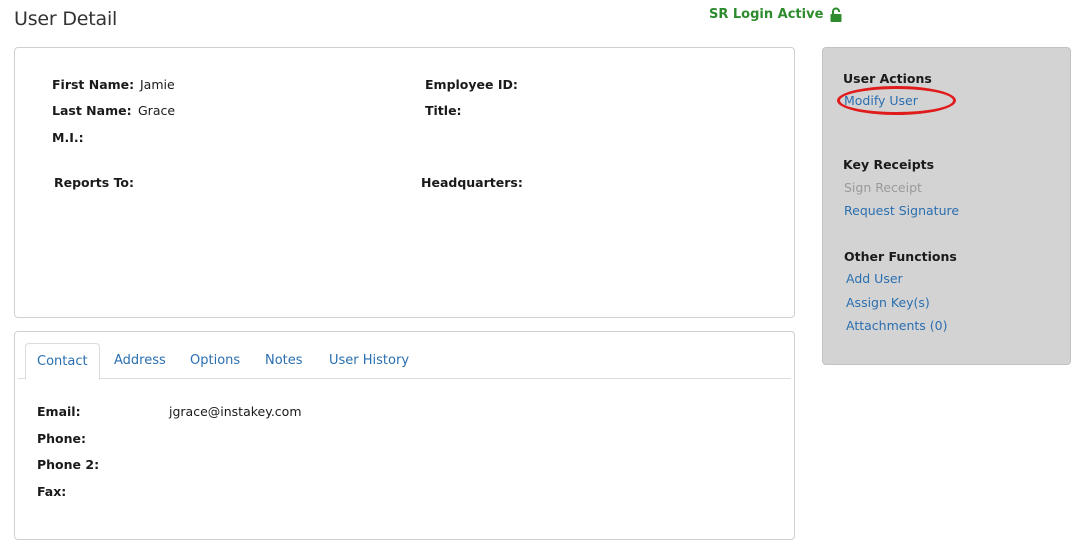 The width and height of the screenshot is (1072, 547). Describe the element at coordinates (883, 187) in the screenshot. I see `sign-receipt-link: Sign Receipt` at that location.